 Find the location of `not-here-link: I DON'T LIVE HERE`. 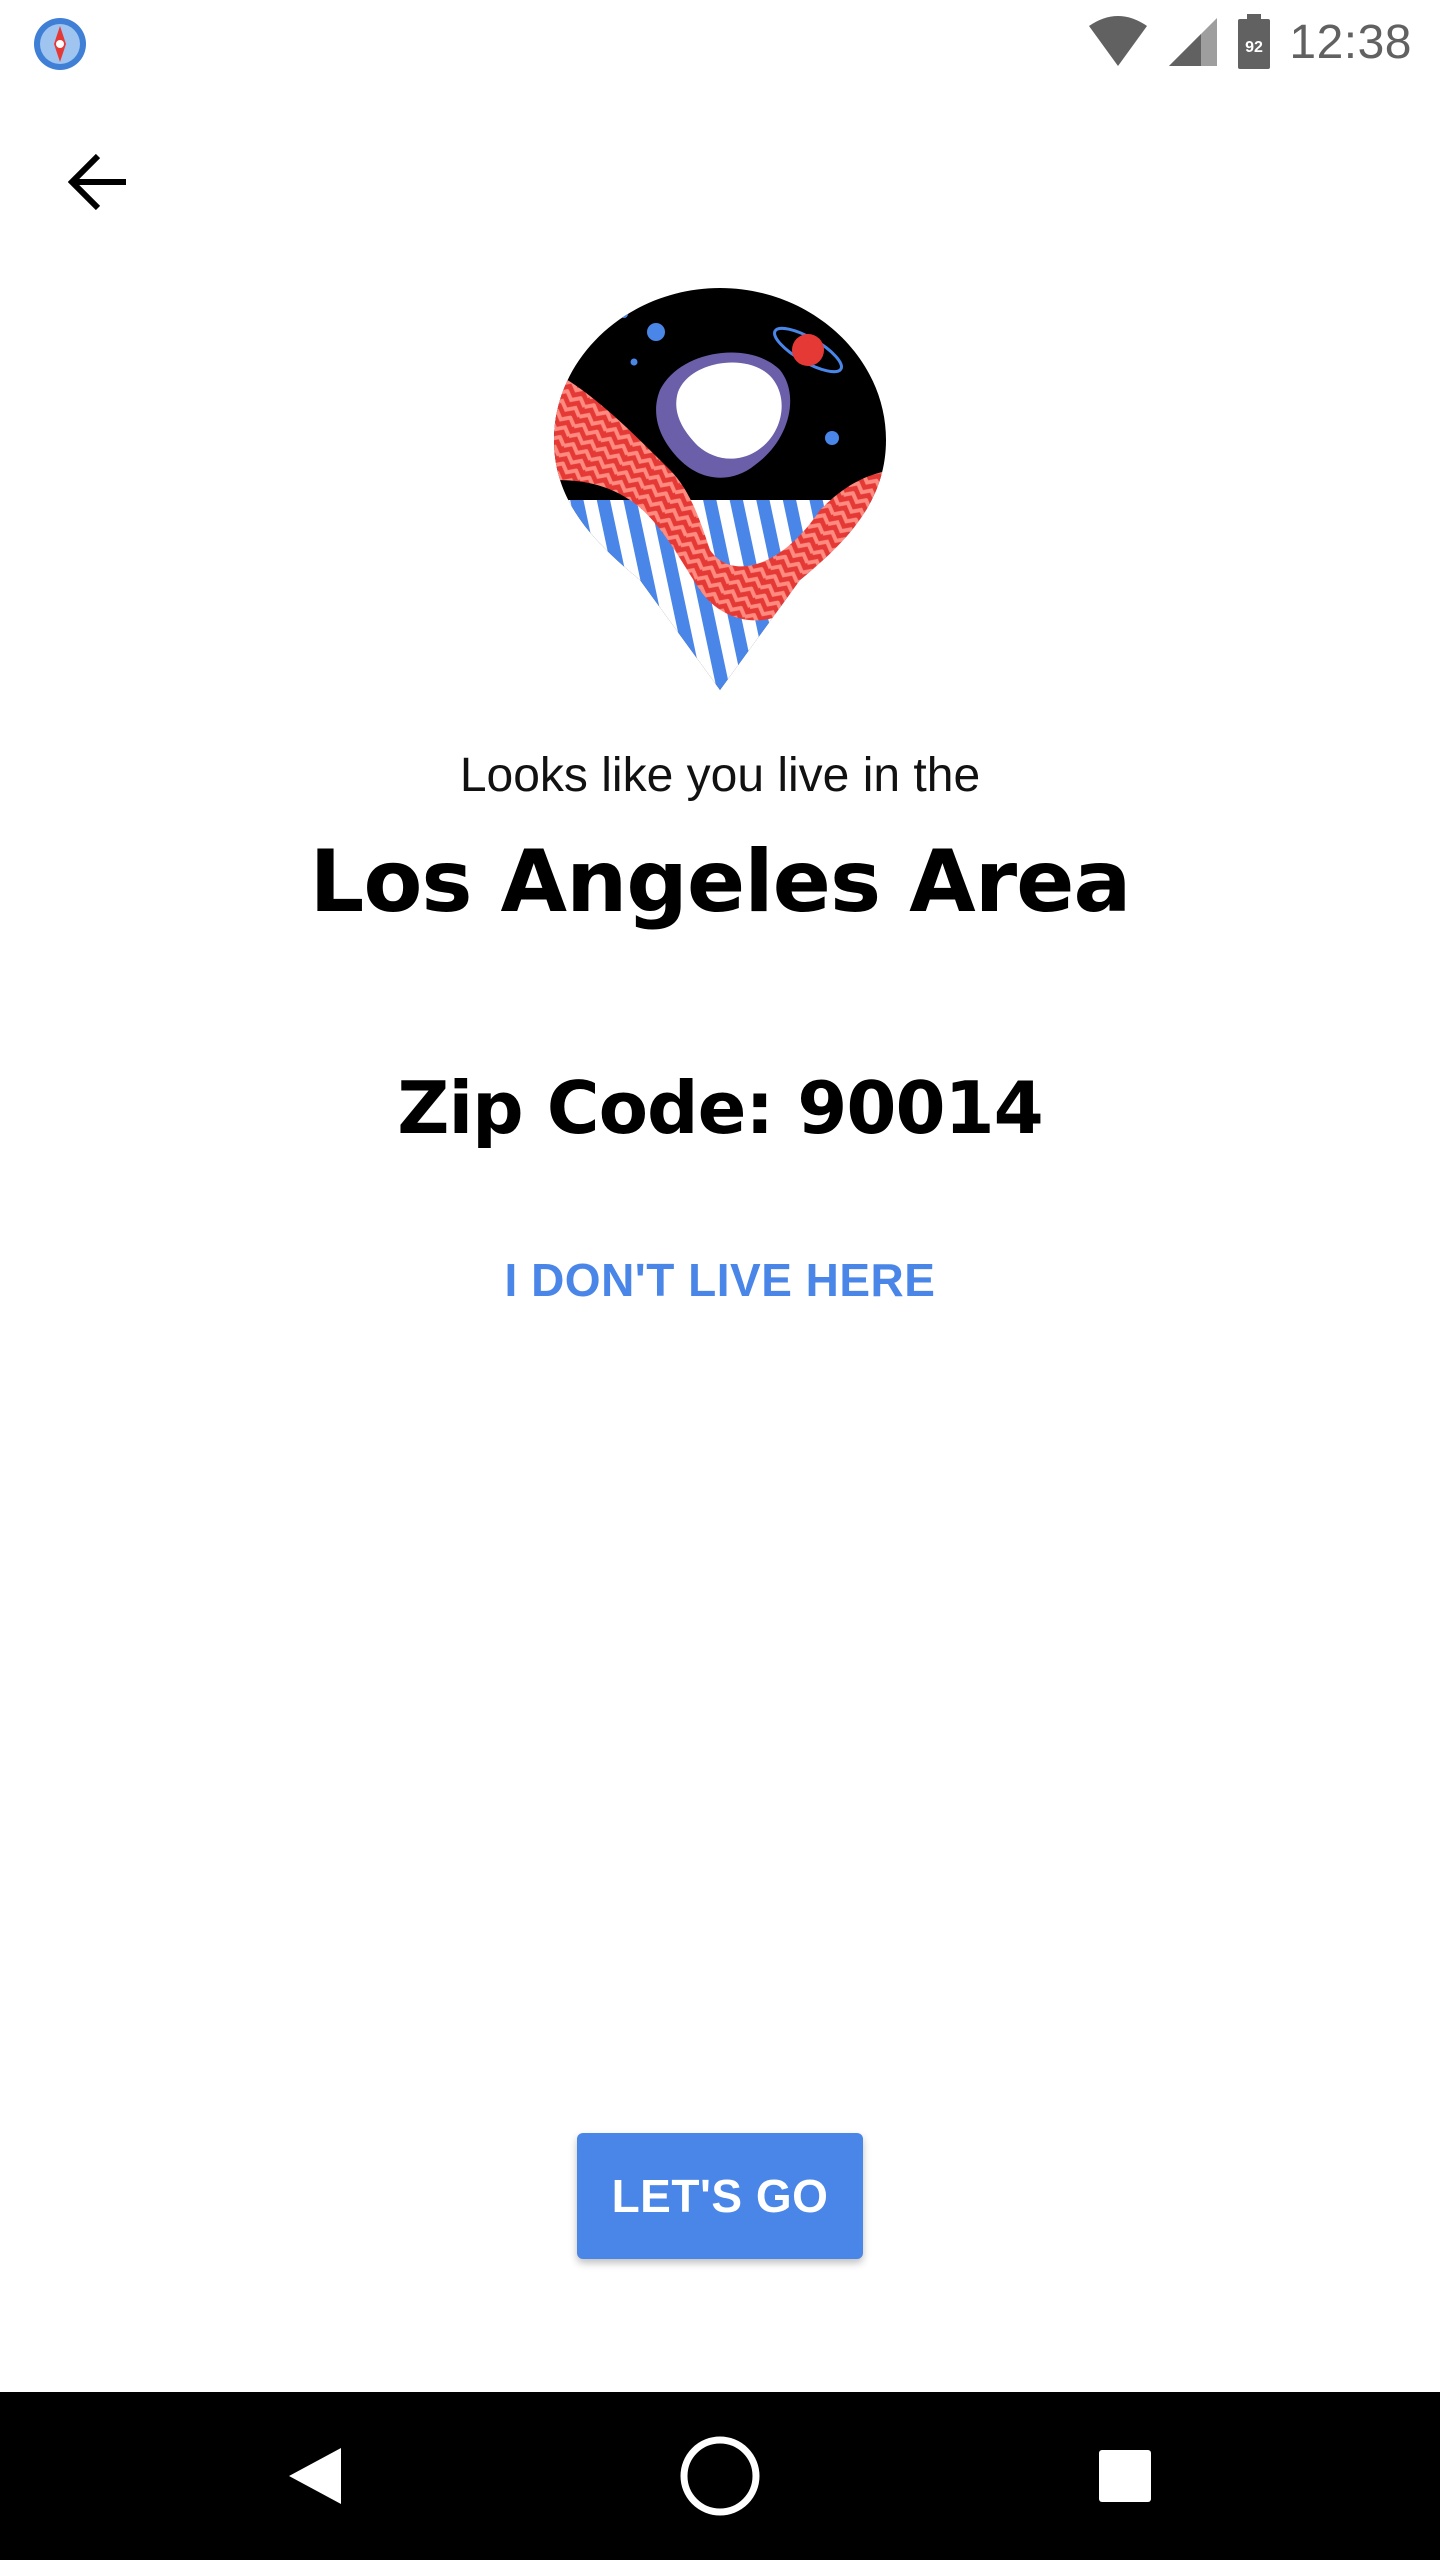

not-here-link: I DON'T LIVE HERE is located at coordinates (720, 1280).